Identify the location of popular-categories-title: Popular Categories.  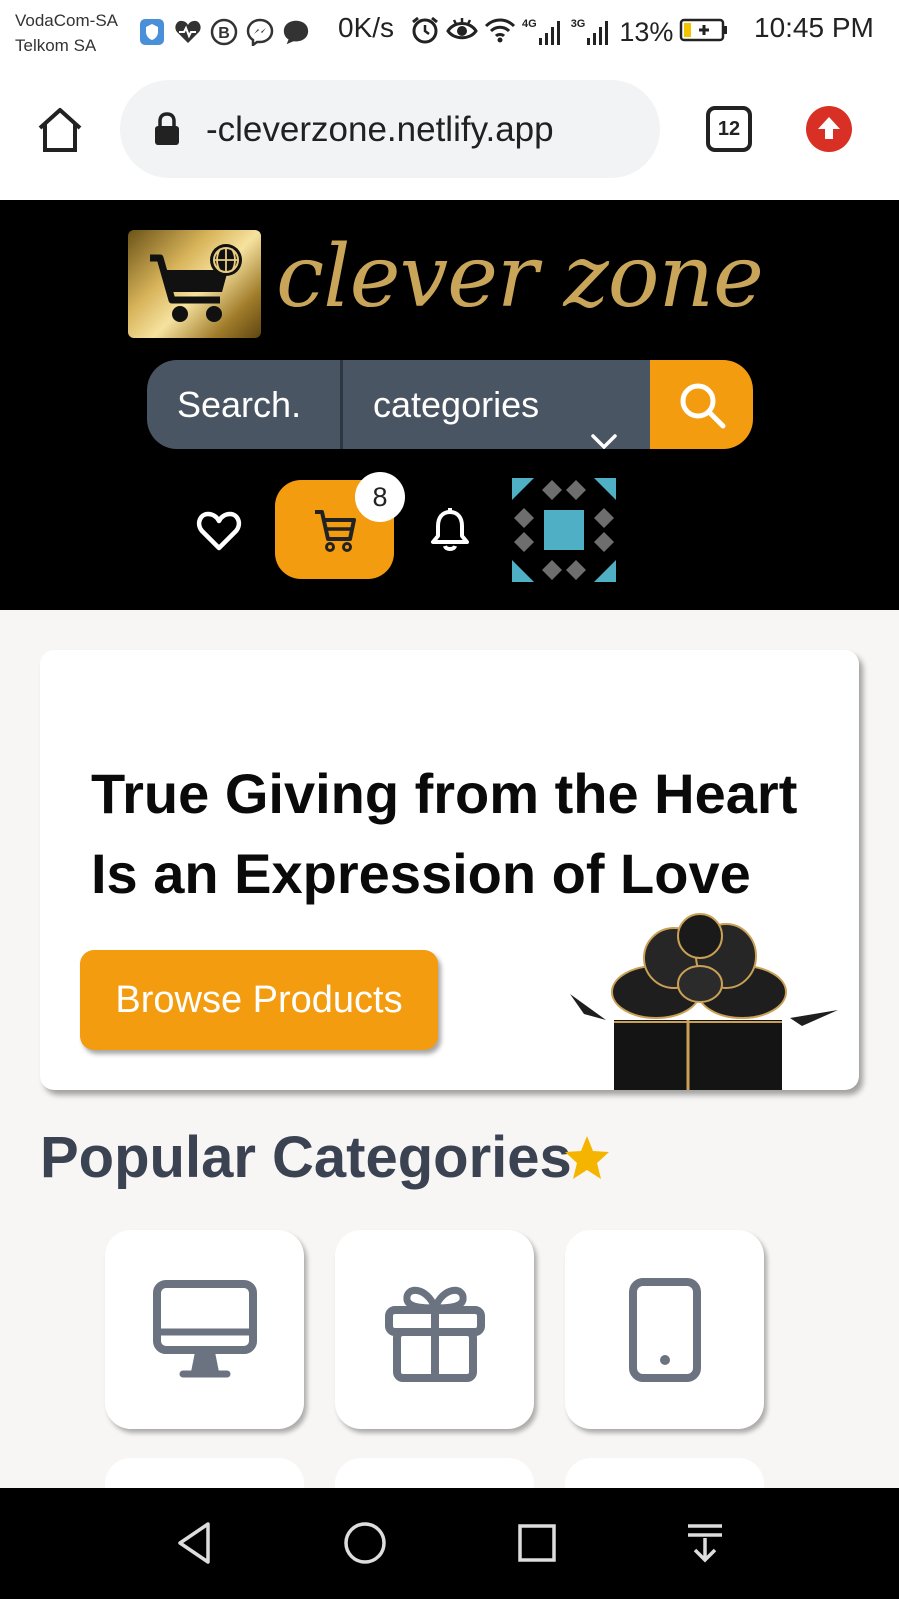
(306, 1157).